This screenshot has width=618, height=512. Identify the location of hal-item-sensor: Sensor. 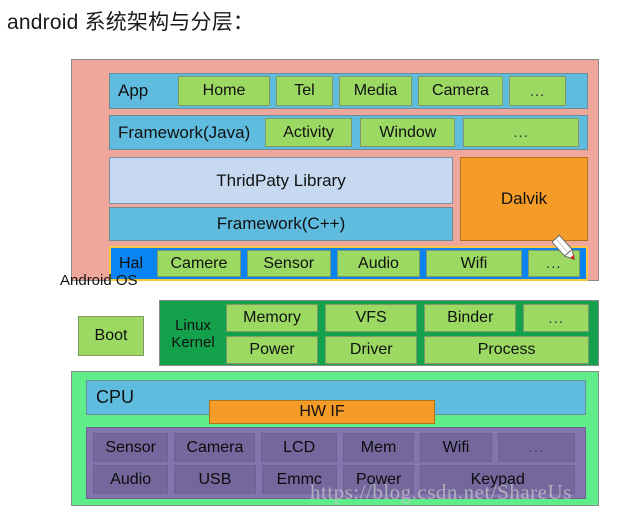
(288, 263).